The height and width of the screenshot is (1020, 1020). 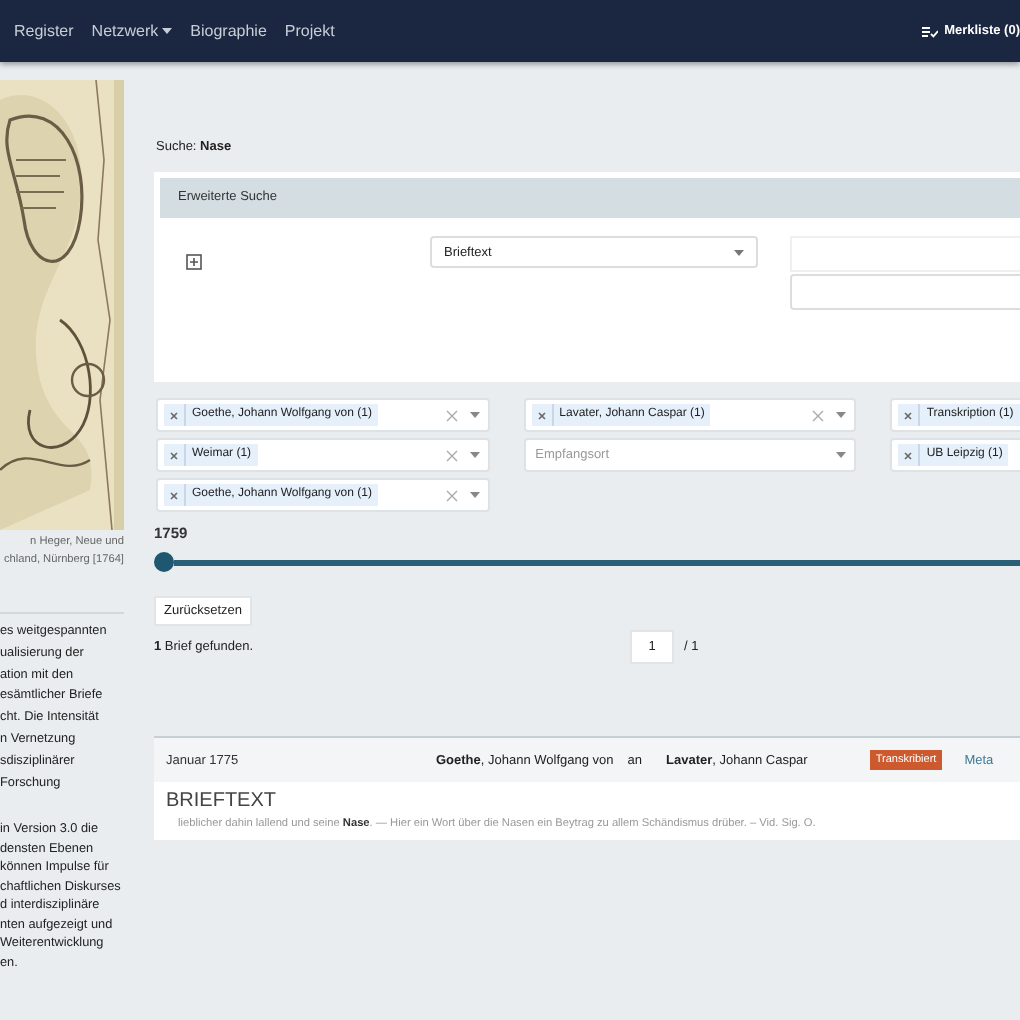 What do you see at coordinates (222, 802) in the screenshot?
I see `section-heading: BRIEFTEXT` at bounding box center [222, 802].